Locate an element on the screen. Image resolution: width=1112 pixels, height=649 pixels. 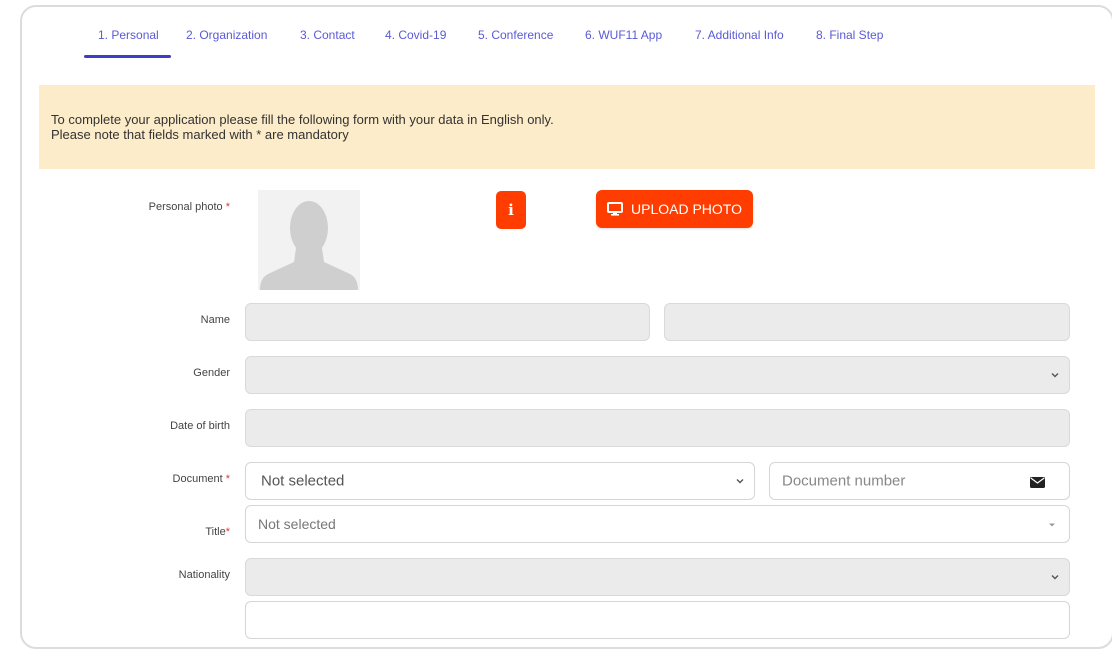
upload-photo-label: UPLOAD PHOTO is located at coordinates (686, 209).